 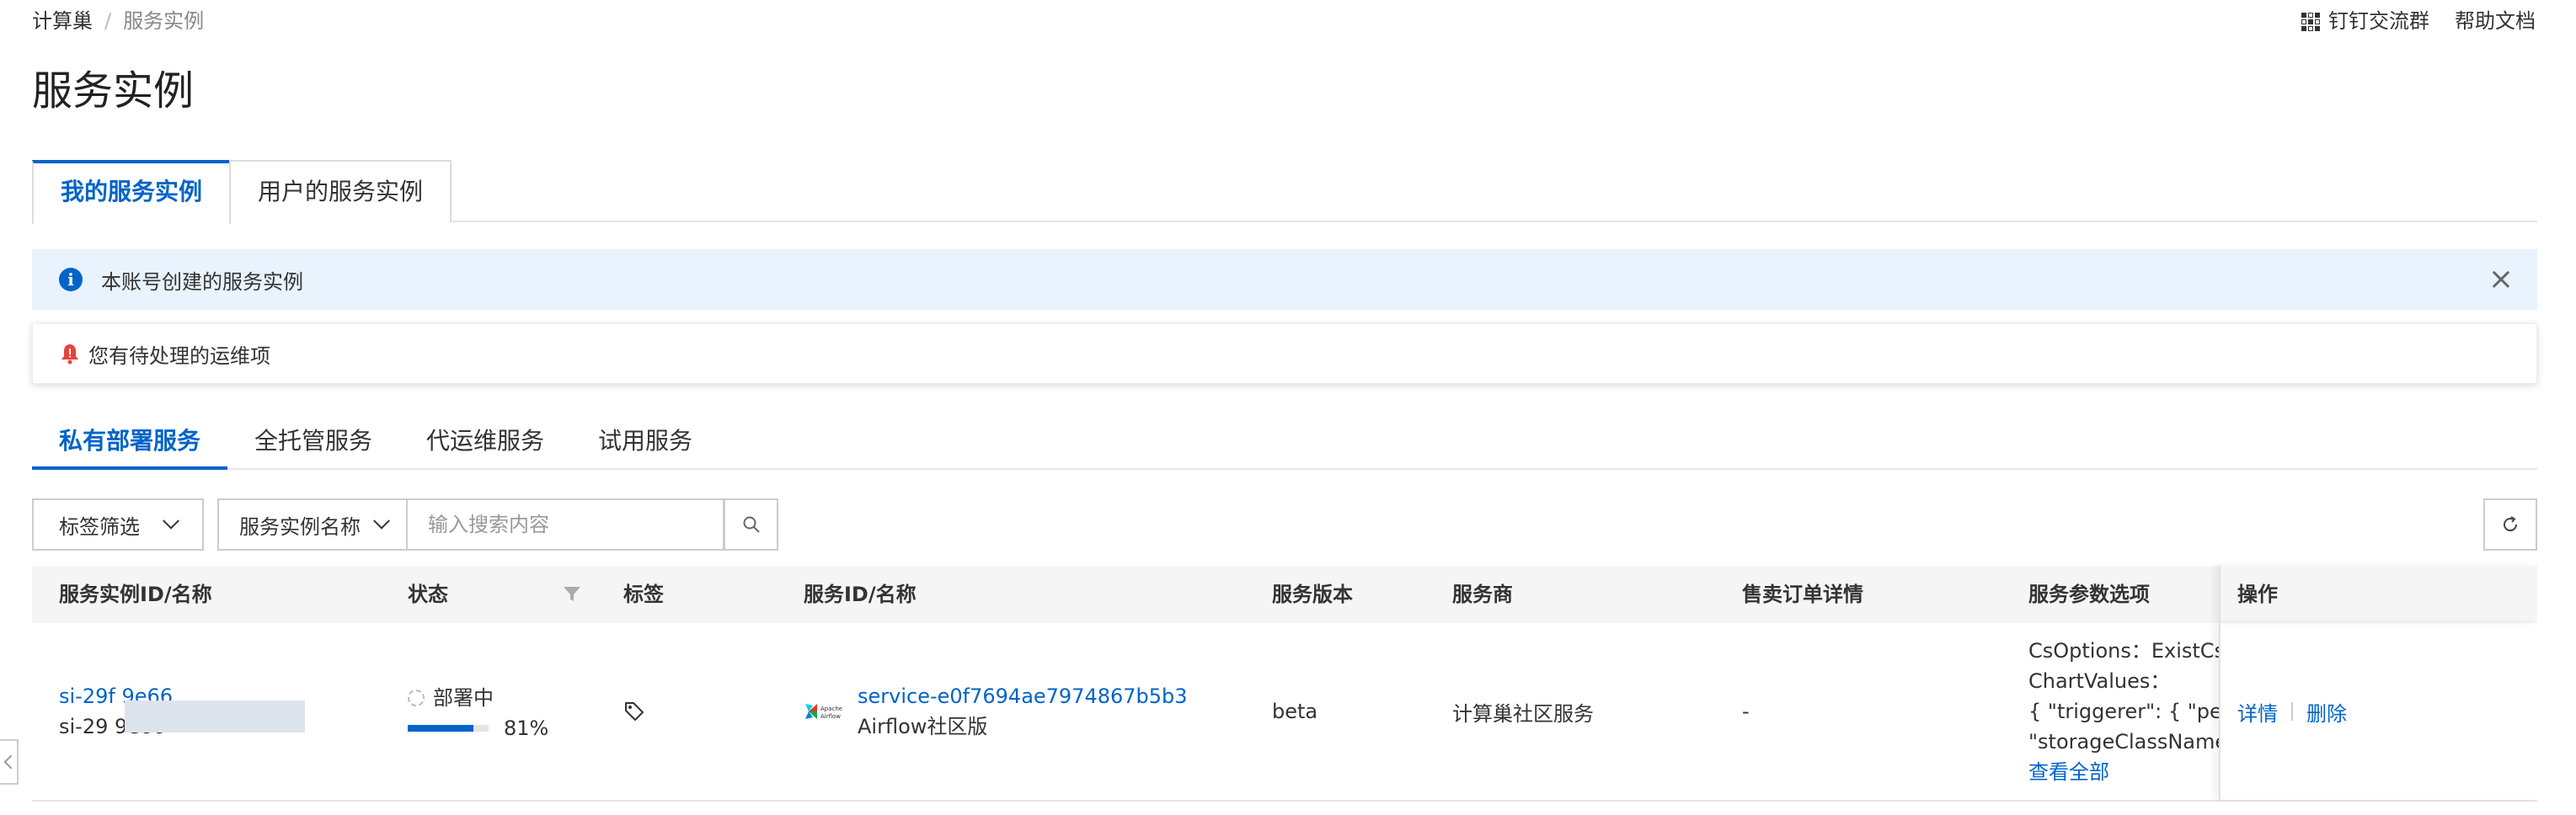 What do you see at coordinates (313, 443) in the screenshot?
I see `tab-fully-managed: 全托管服务` at bounding box center [313, 443].